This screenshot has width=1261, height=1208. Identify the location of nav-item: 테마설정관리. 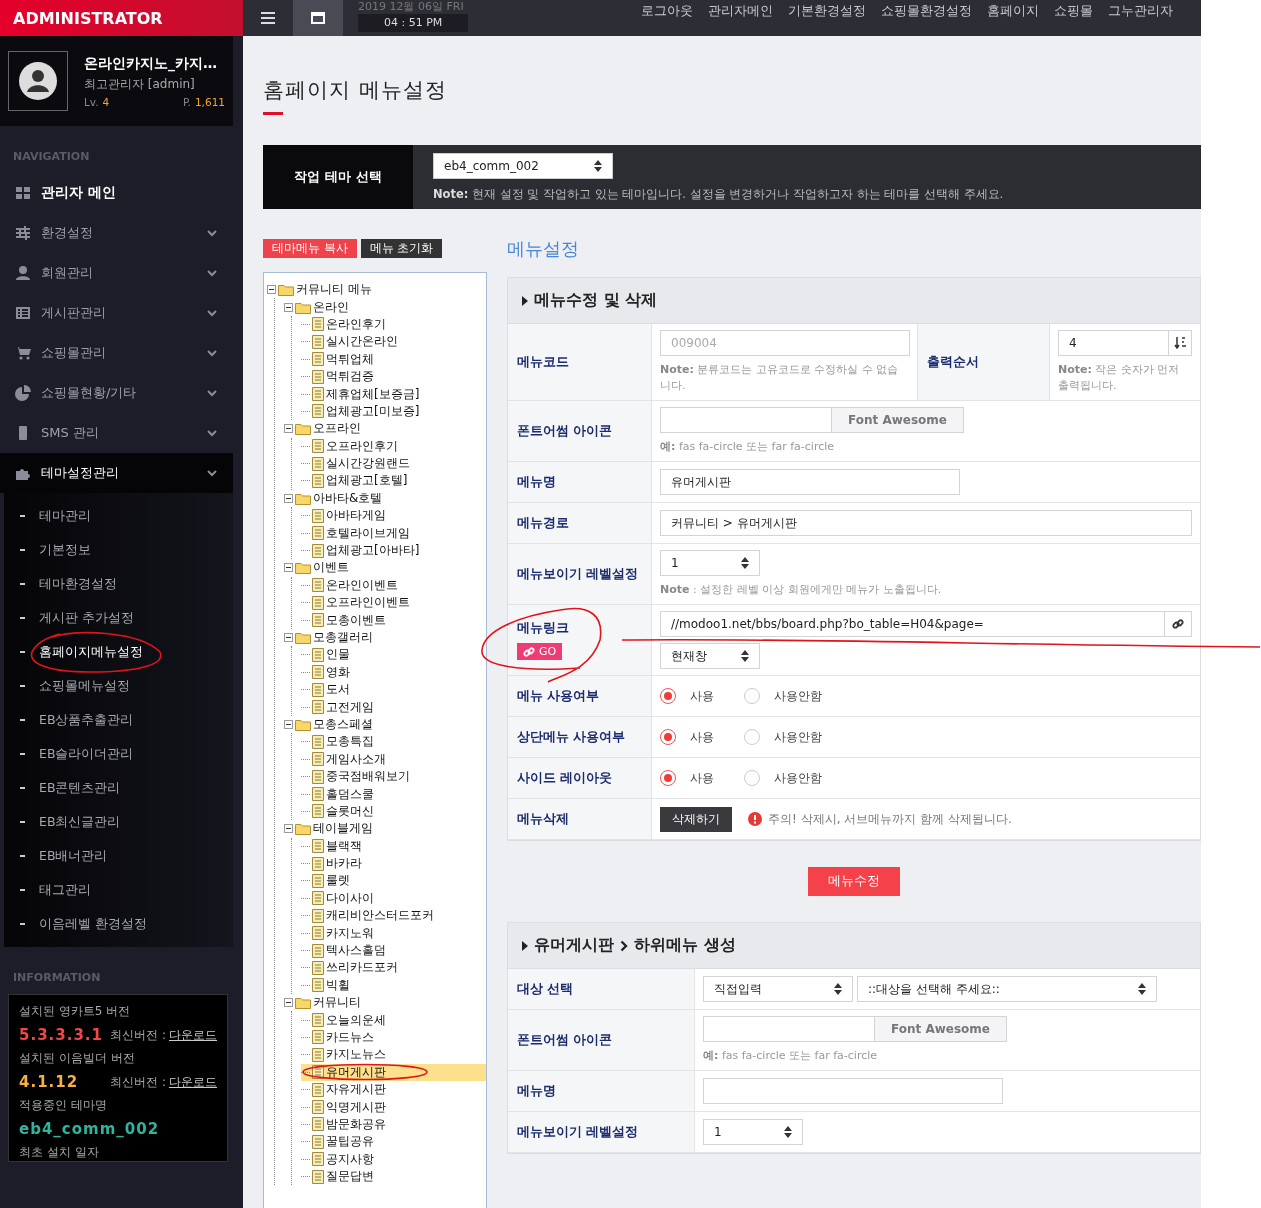
(116, 473).